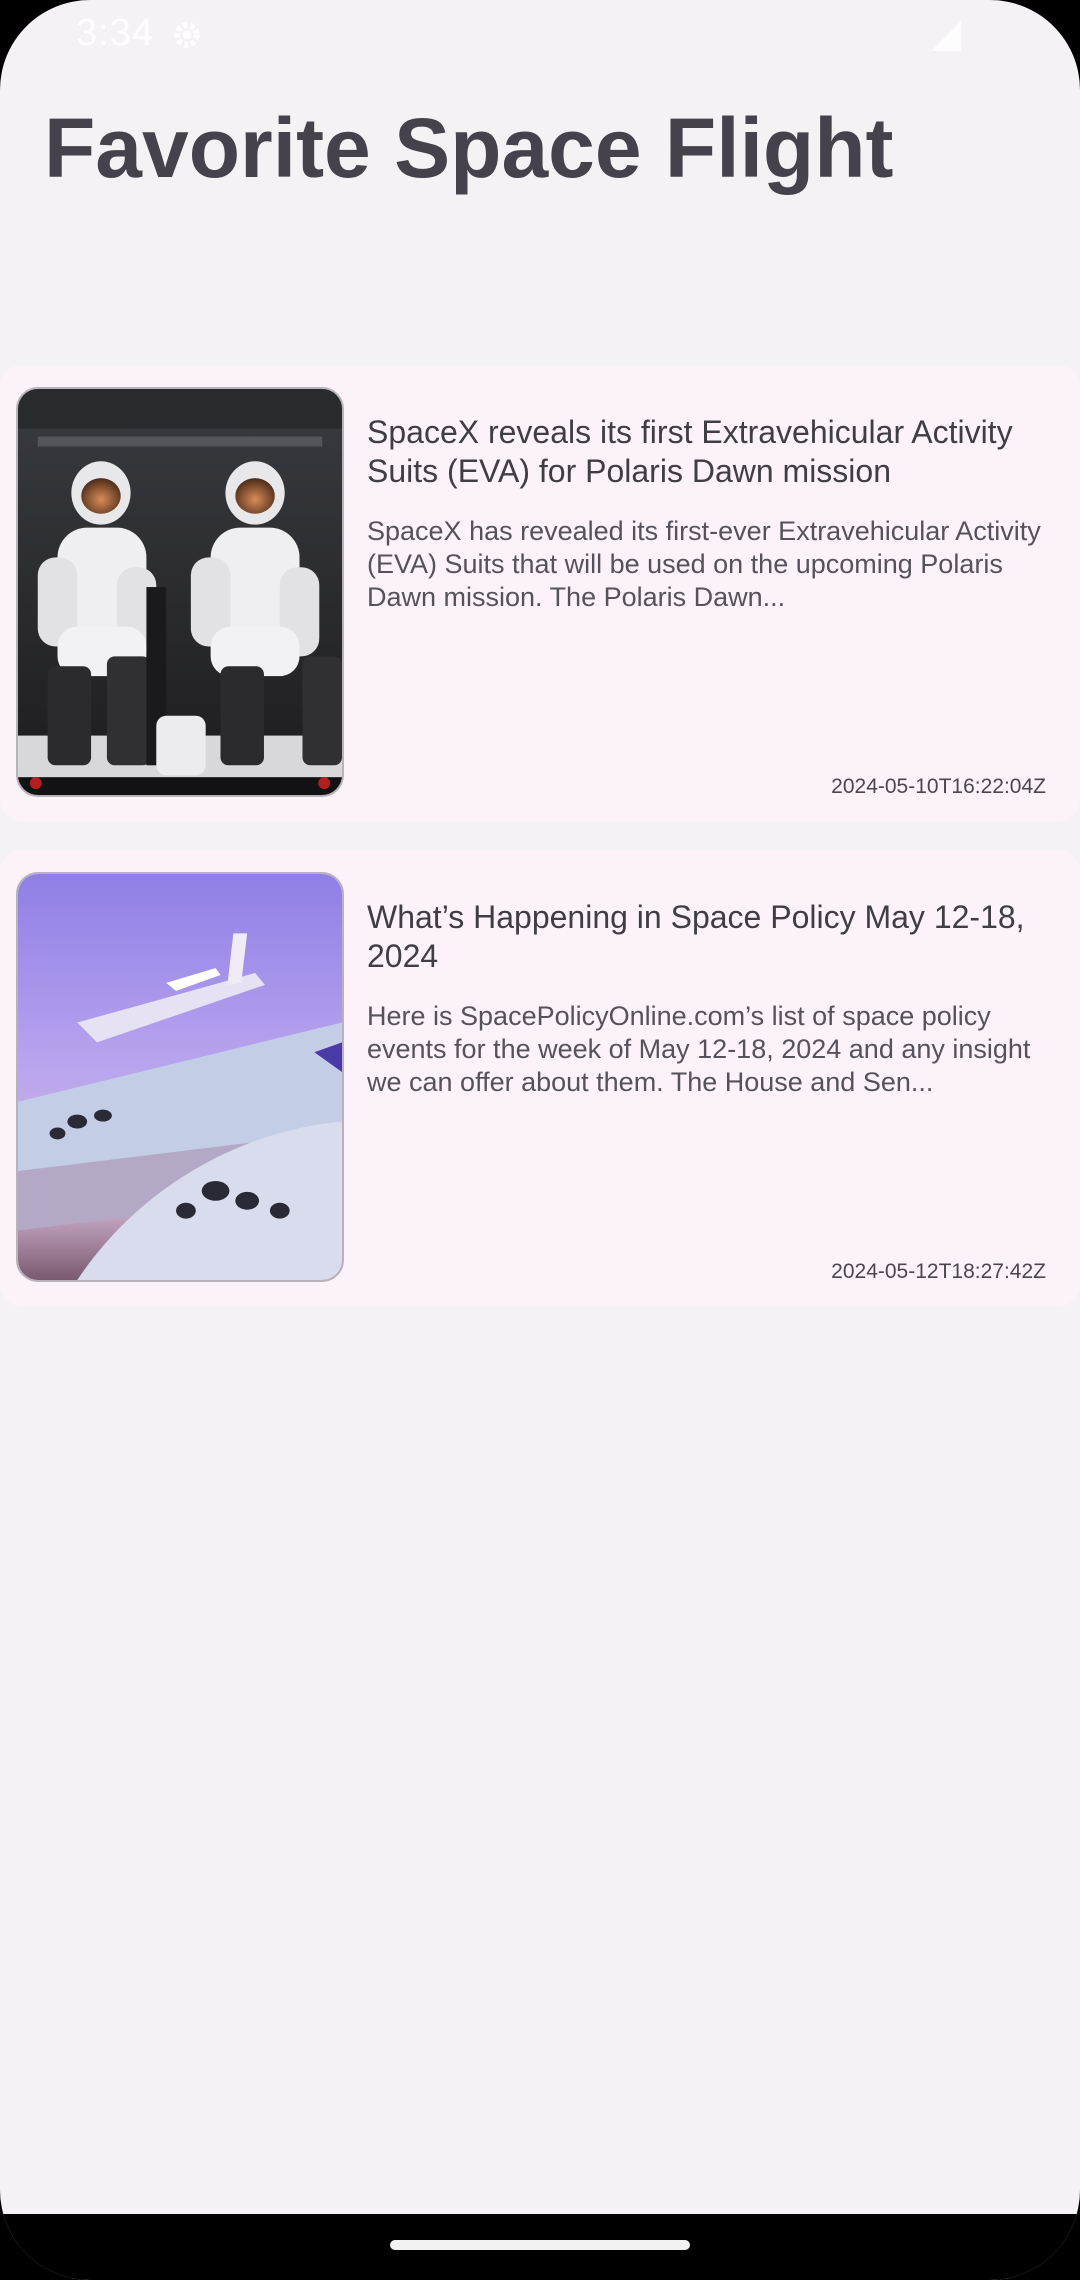 The height and width of the screenshot is (2280, 1080). What do you see at coordinates (938, 786) in the screenshot?
I see `article-date: 2024-05-10T16:22:04Z` at bounding box center [938, 786].